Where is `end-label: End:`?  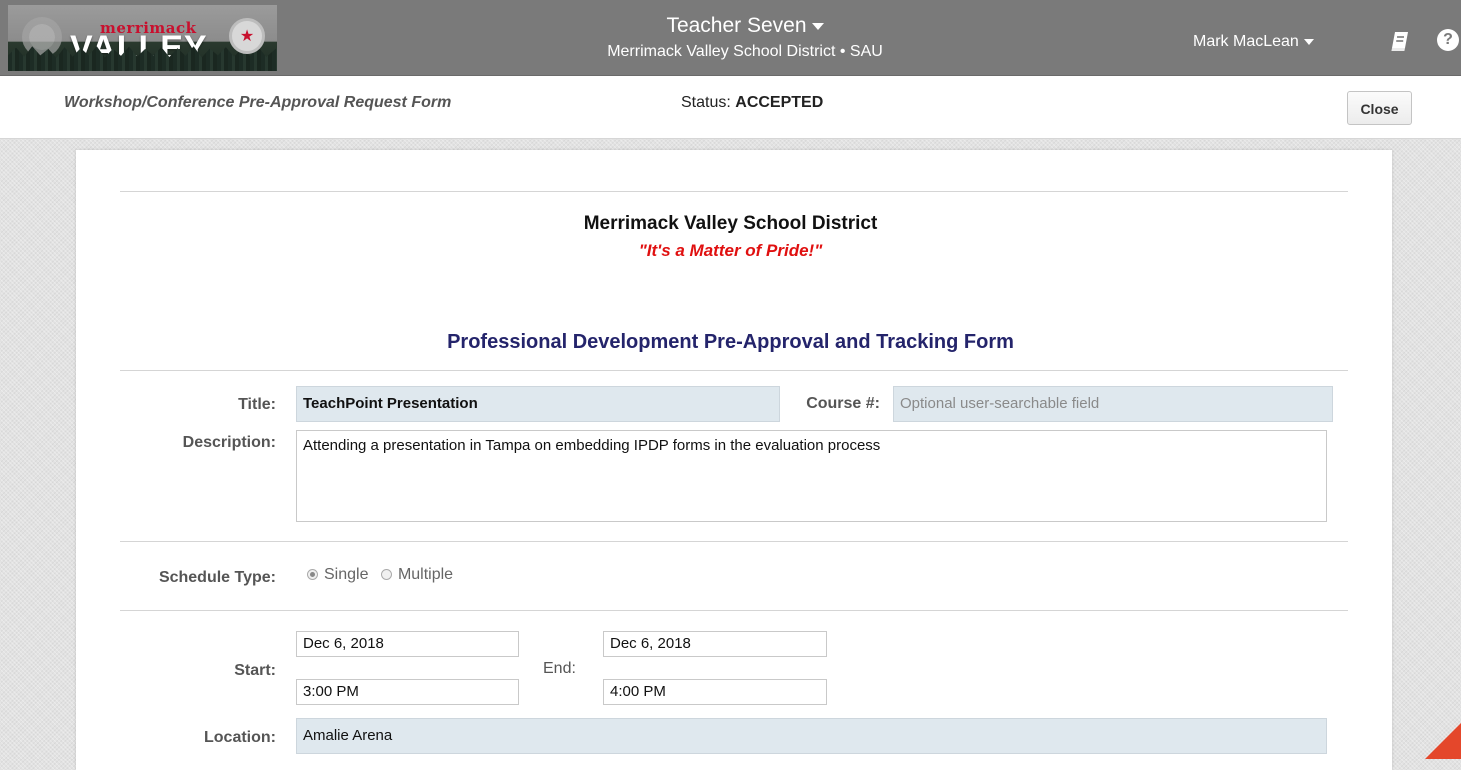
end-label: End: is located at coordinates (559, 668).